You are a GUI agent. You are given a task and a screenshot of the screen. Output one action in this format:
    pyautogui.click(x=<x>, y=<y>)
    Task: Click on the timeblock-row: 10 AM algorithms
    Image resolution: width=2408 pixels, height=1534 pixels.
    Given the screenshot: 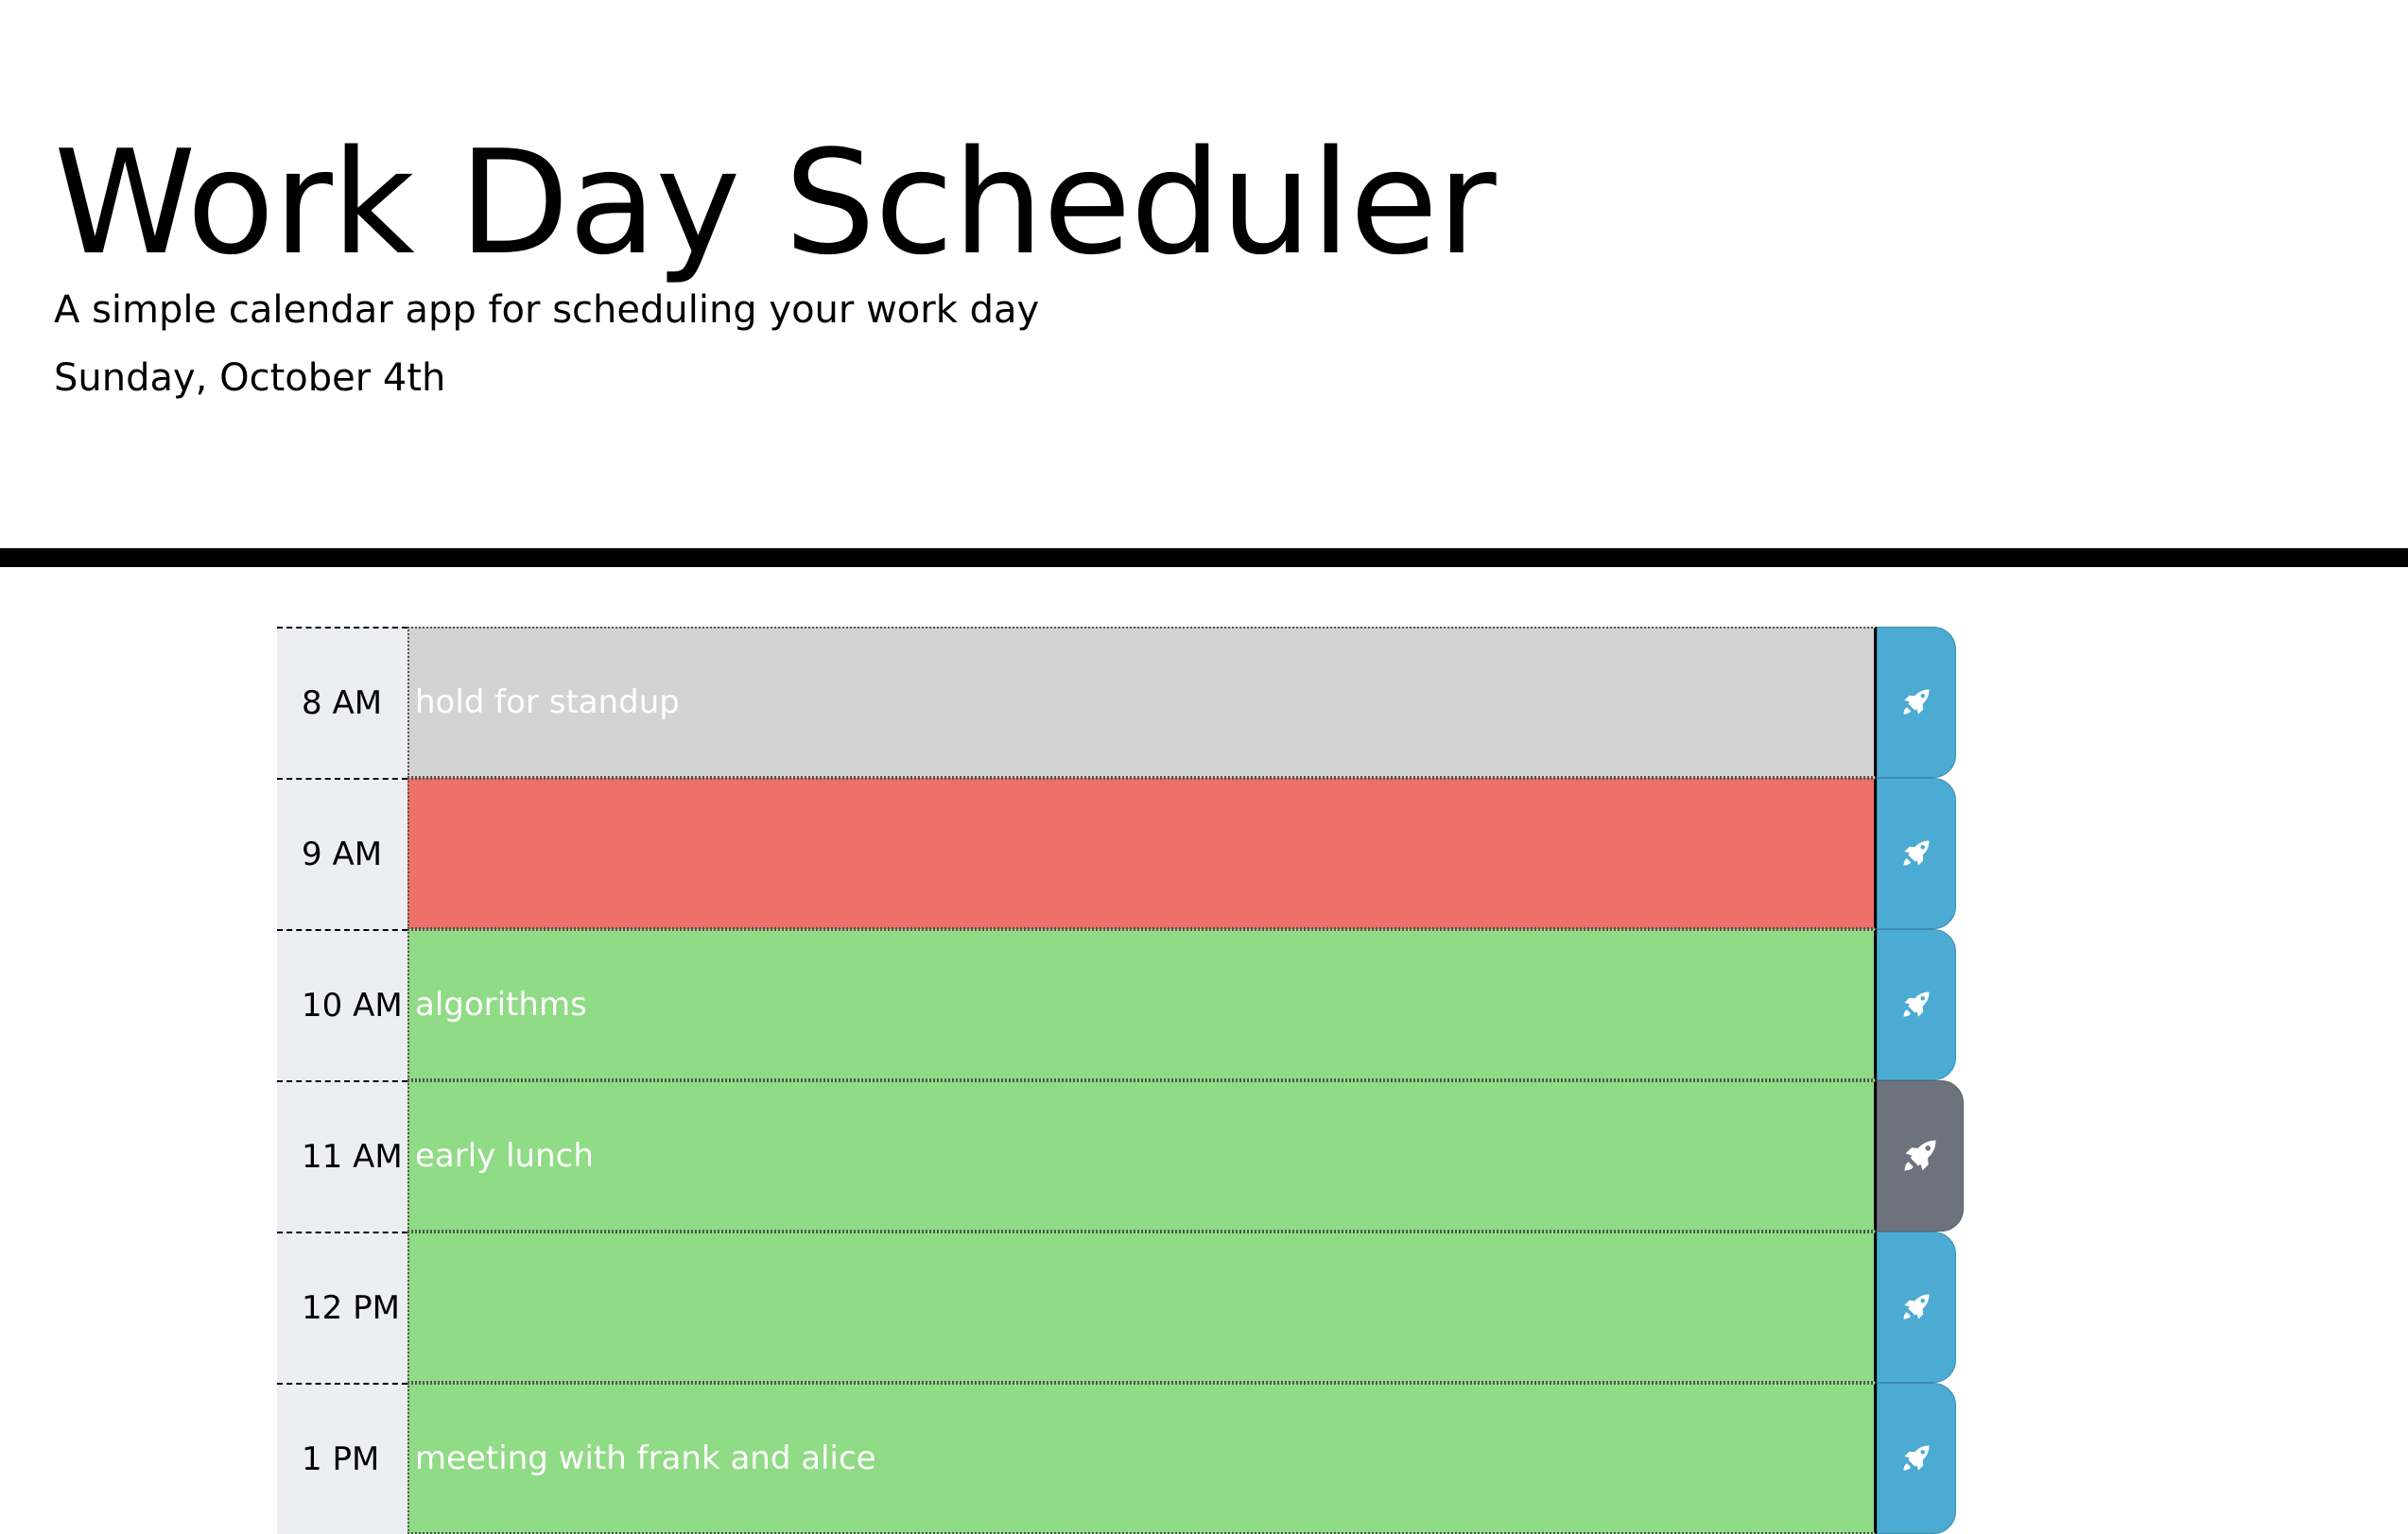 What is the action you would take?
    pyautogui.click(x=1123, y=1004)
    